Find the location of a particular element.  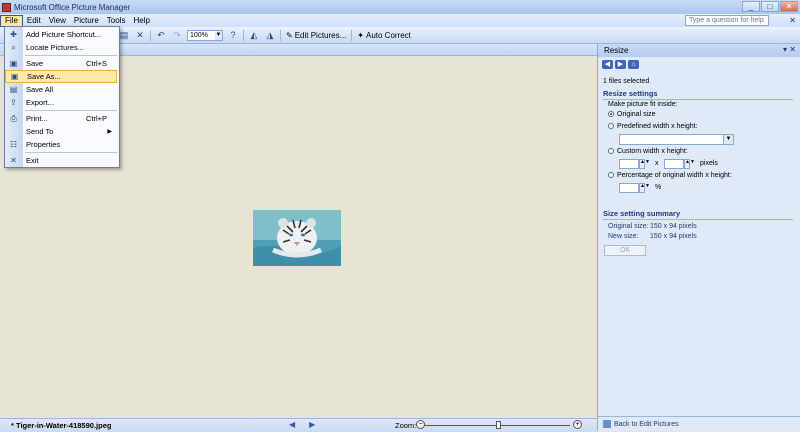

forward-icon: ▶ is located at coordinates (620, 64).